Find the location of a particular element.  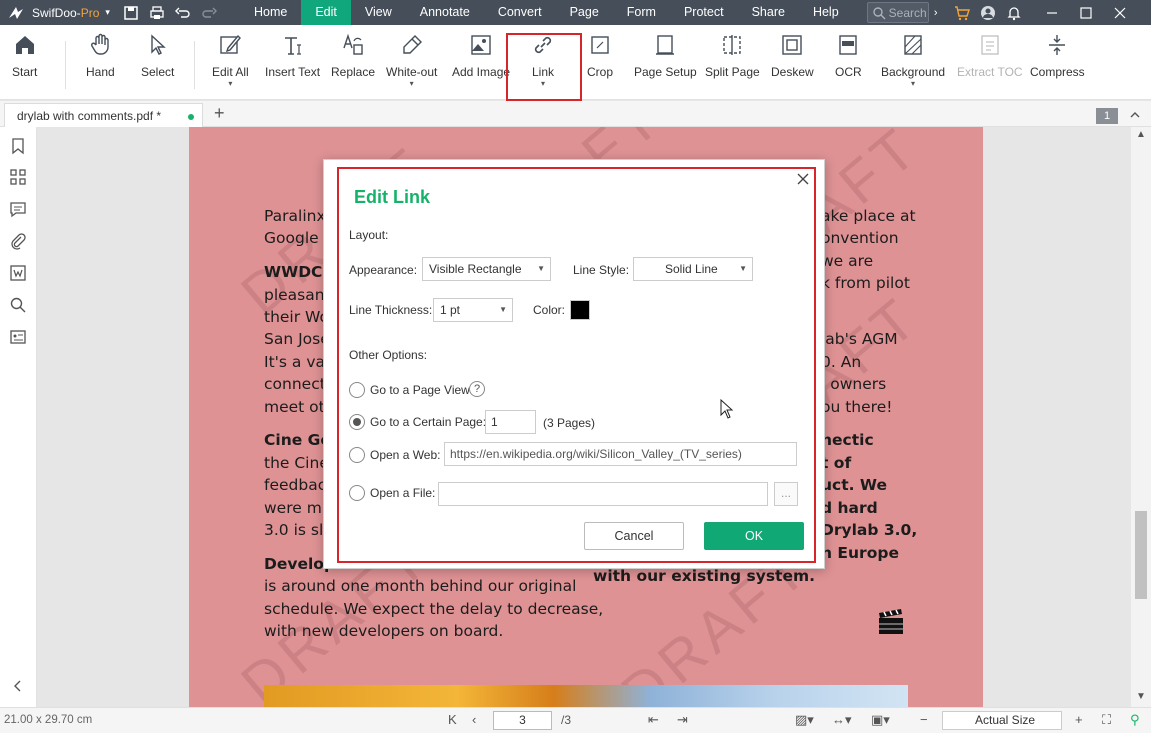

menu-page: Page is located at coordinates (584, 12).